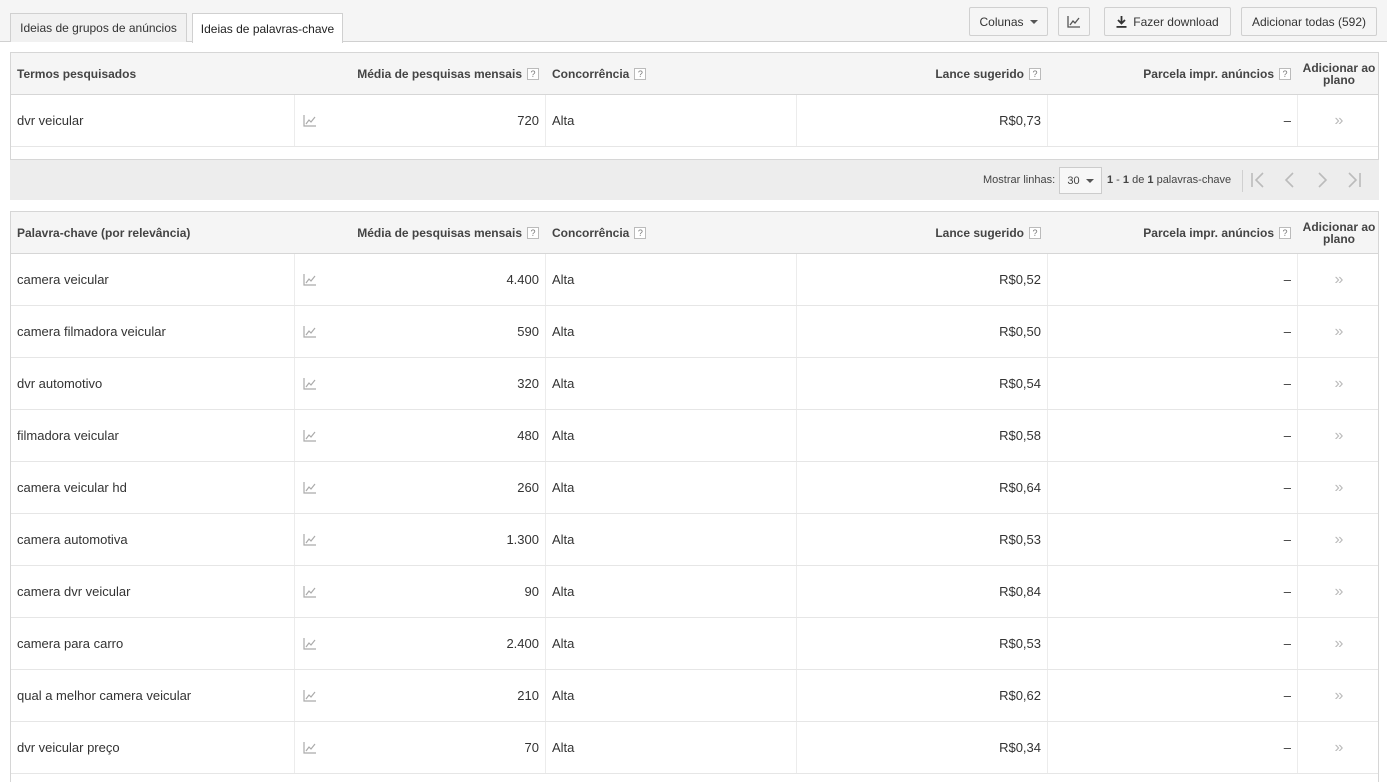 Image resolution: width=1387 pixels, height=782 pixels. Describe the element at coordinates (694, 384) in the screenshot. I see `table-row: dvr automotivo 320 Alta R$0,54 –»` at that location.